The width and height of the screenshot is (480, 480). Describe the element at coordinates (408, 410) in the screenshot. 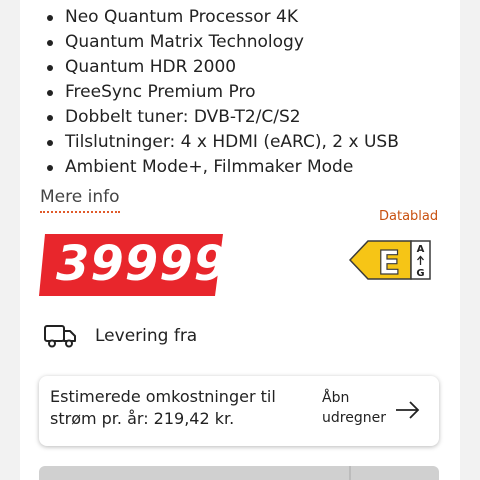

I see `arrow-right-icon` at that location.